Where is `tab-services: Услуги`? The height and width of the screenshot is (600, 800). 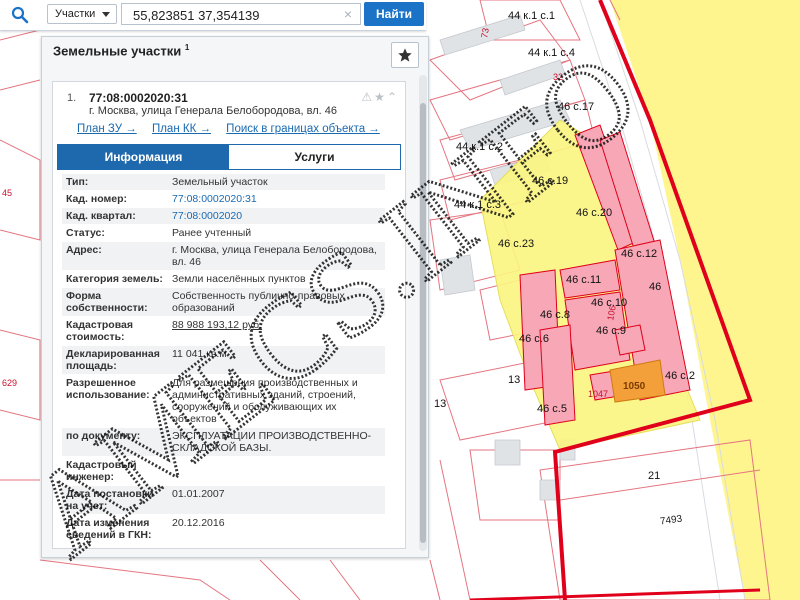 tab-services: Услуги is located at coordinates (314, 157).